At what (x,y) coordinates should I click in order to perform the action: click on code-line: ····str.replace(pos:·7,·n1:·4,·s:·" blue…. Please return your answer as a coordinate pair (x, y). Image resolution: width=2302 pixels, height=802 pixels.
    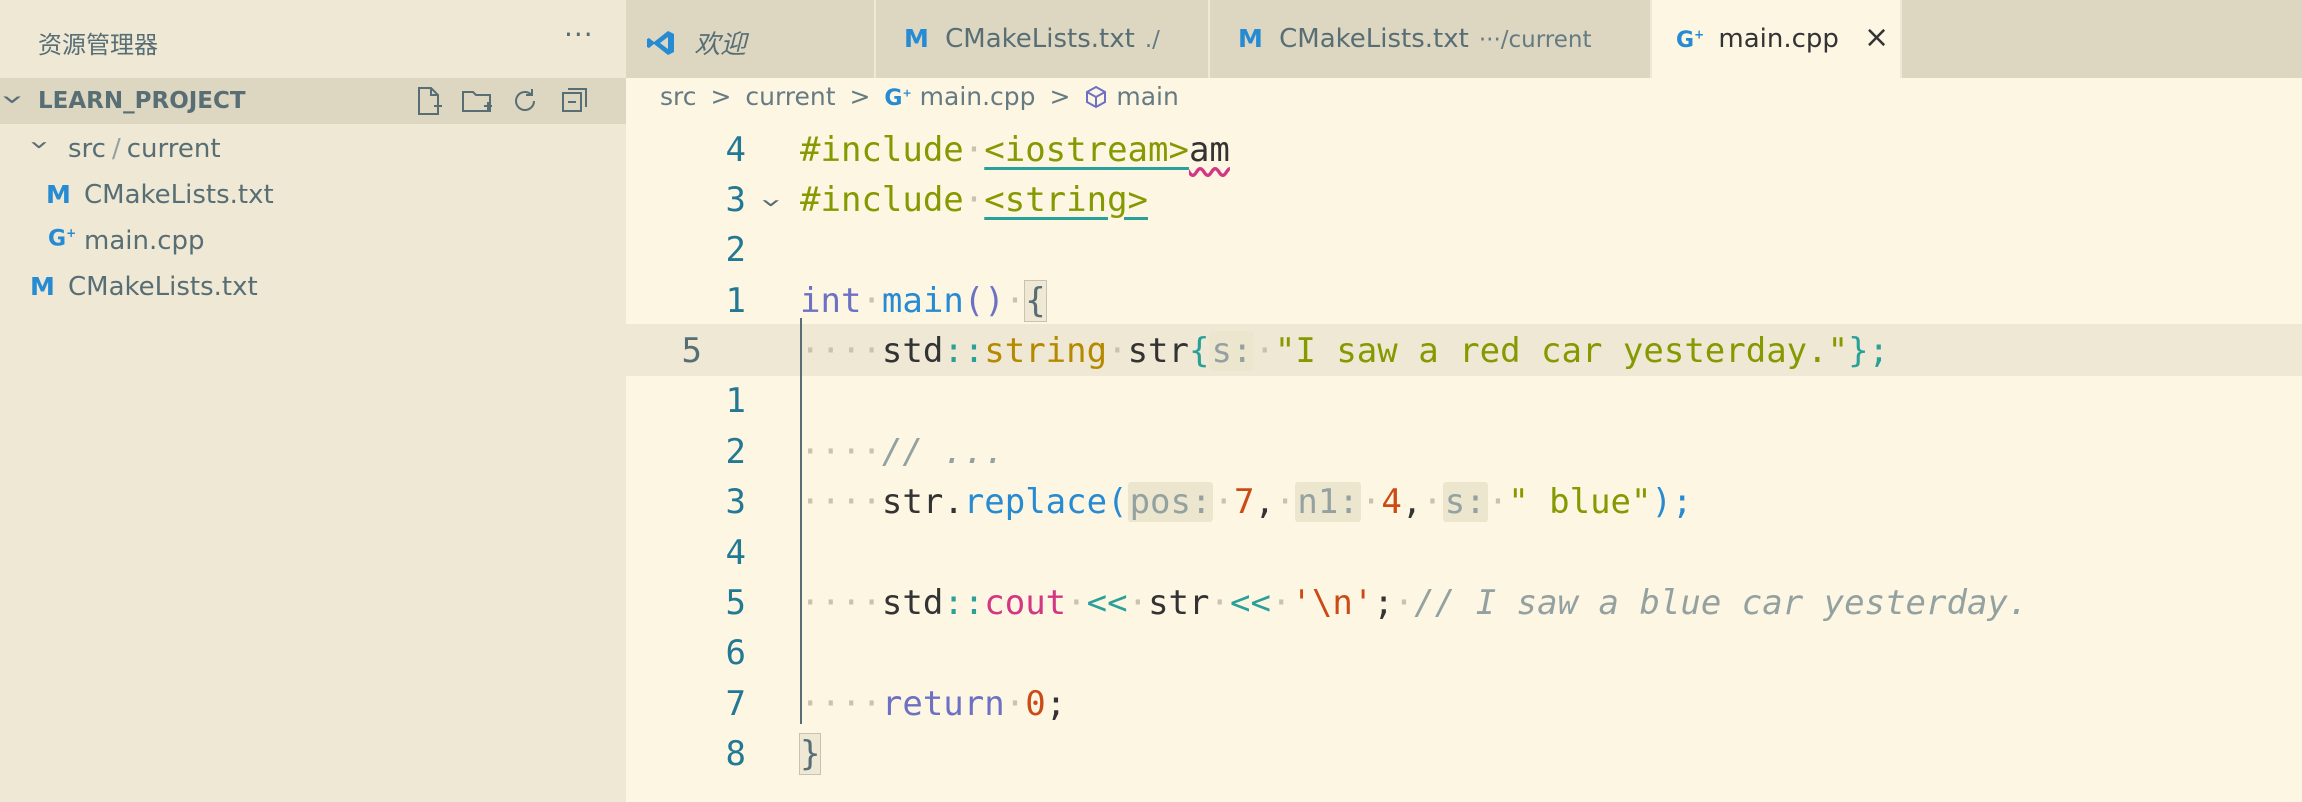
    Looking at the image, I should click on (1246, 502).